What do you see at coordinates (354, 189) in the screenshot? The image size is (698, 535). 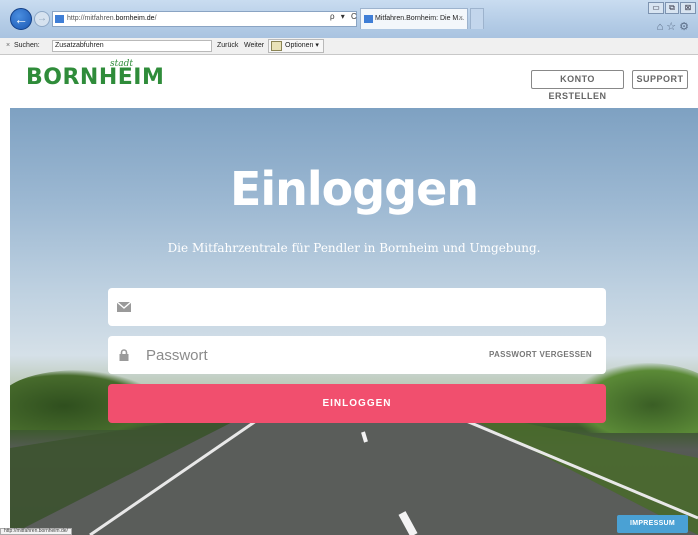 I see `page-title: Einloggen` at bounding box center [354, 189].